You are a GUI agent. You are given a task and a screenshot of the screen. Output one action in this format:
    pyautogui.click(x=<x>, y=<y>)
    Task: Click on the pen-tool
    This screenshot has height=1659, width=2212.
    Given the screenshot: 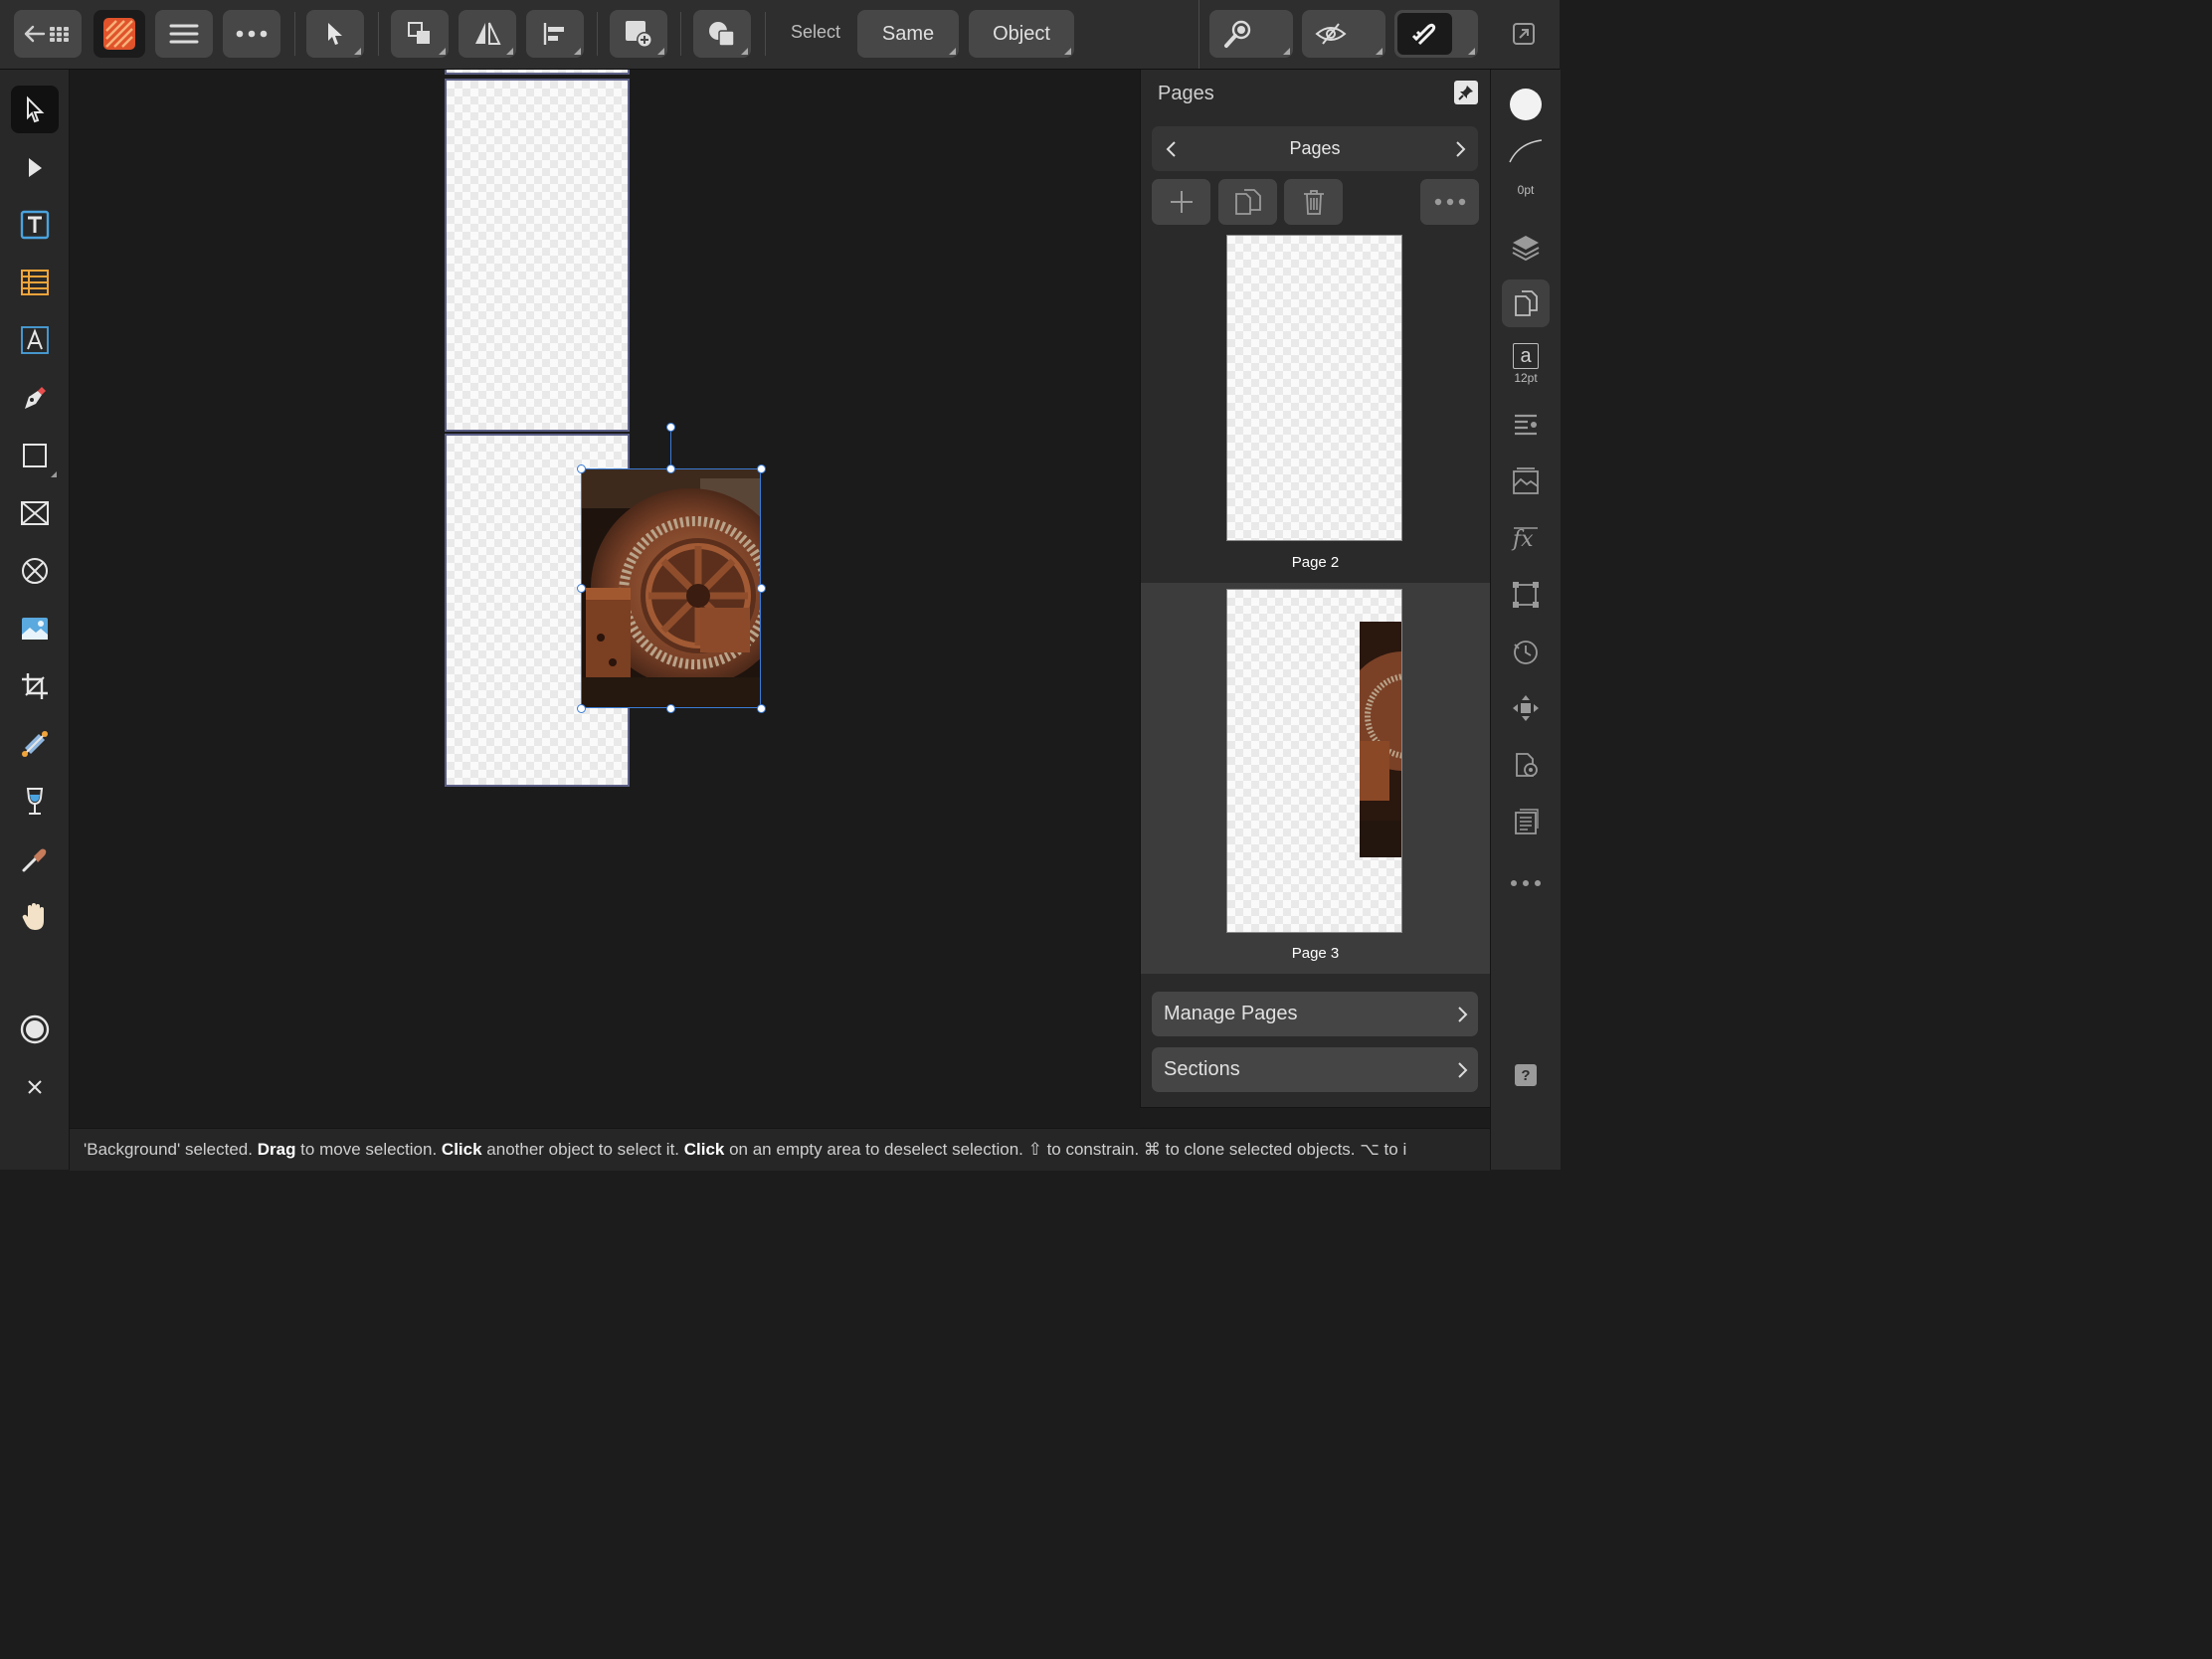 What is the action you would take?
    pyautogui.click(x=35, y=398)
    